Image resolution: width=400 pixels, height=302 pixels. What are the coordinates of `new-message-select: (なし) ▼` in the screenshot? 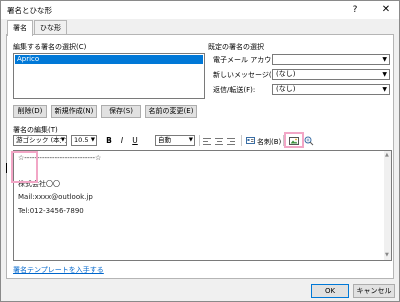 It's located at (331, 74).